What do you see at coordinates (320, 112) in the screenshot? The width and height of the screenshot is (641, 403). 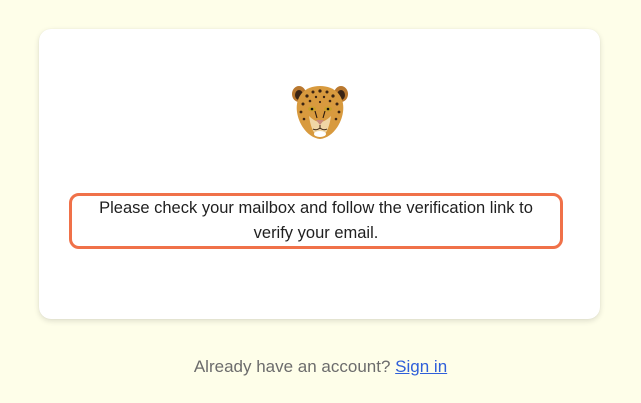 I see `leopard-head-icon` at bounding box center [320, 112].